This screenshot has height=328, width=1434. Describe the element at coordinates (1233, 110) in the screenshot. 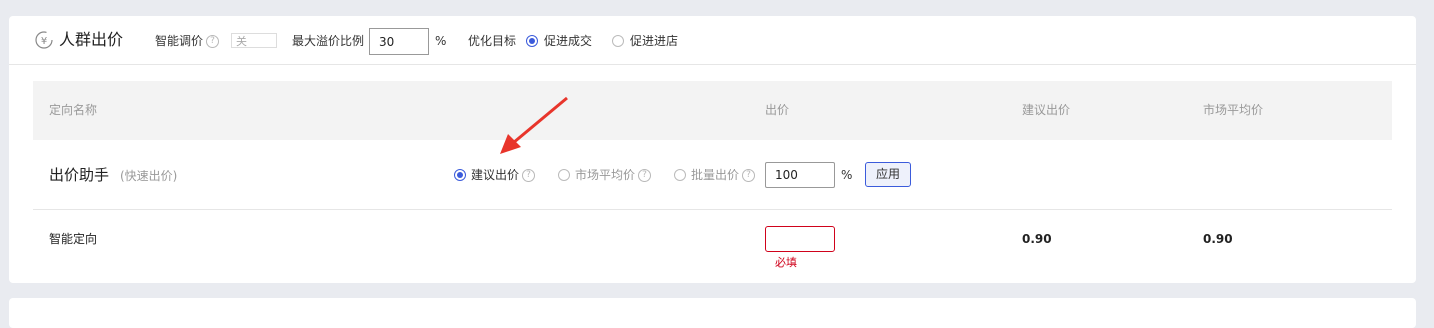

I see `column-market-average: 市场平均价` at that location.